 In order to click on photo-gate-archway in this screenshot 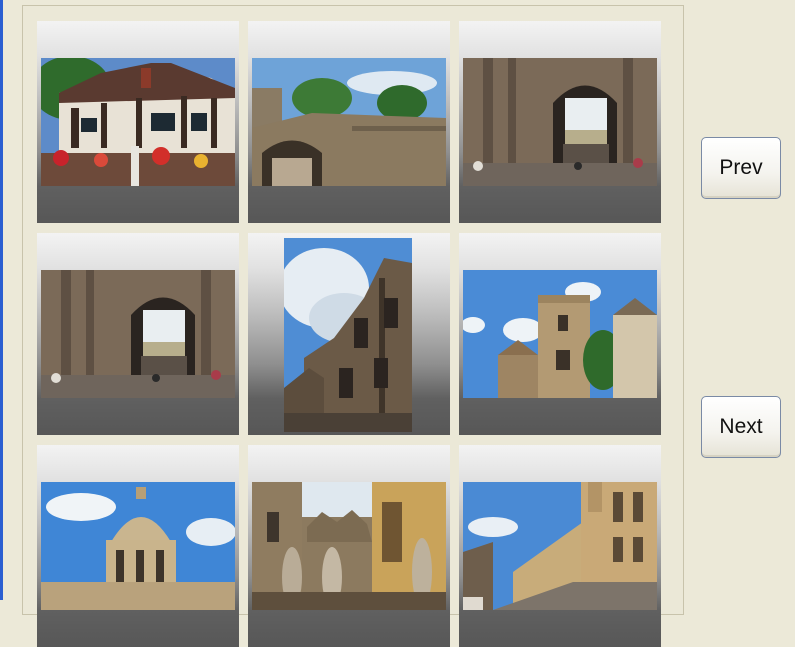, I will do `click(560, 122)`.